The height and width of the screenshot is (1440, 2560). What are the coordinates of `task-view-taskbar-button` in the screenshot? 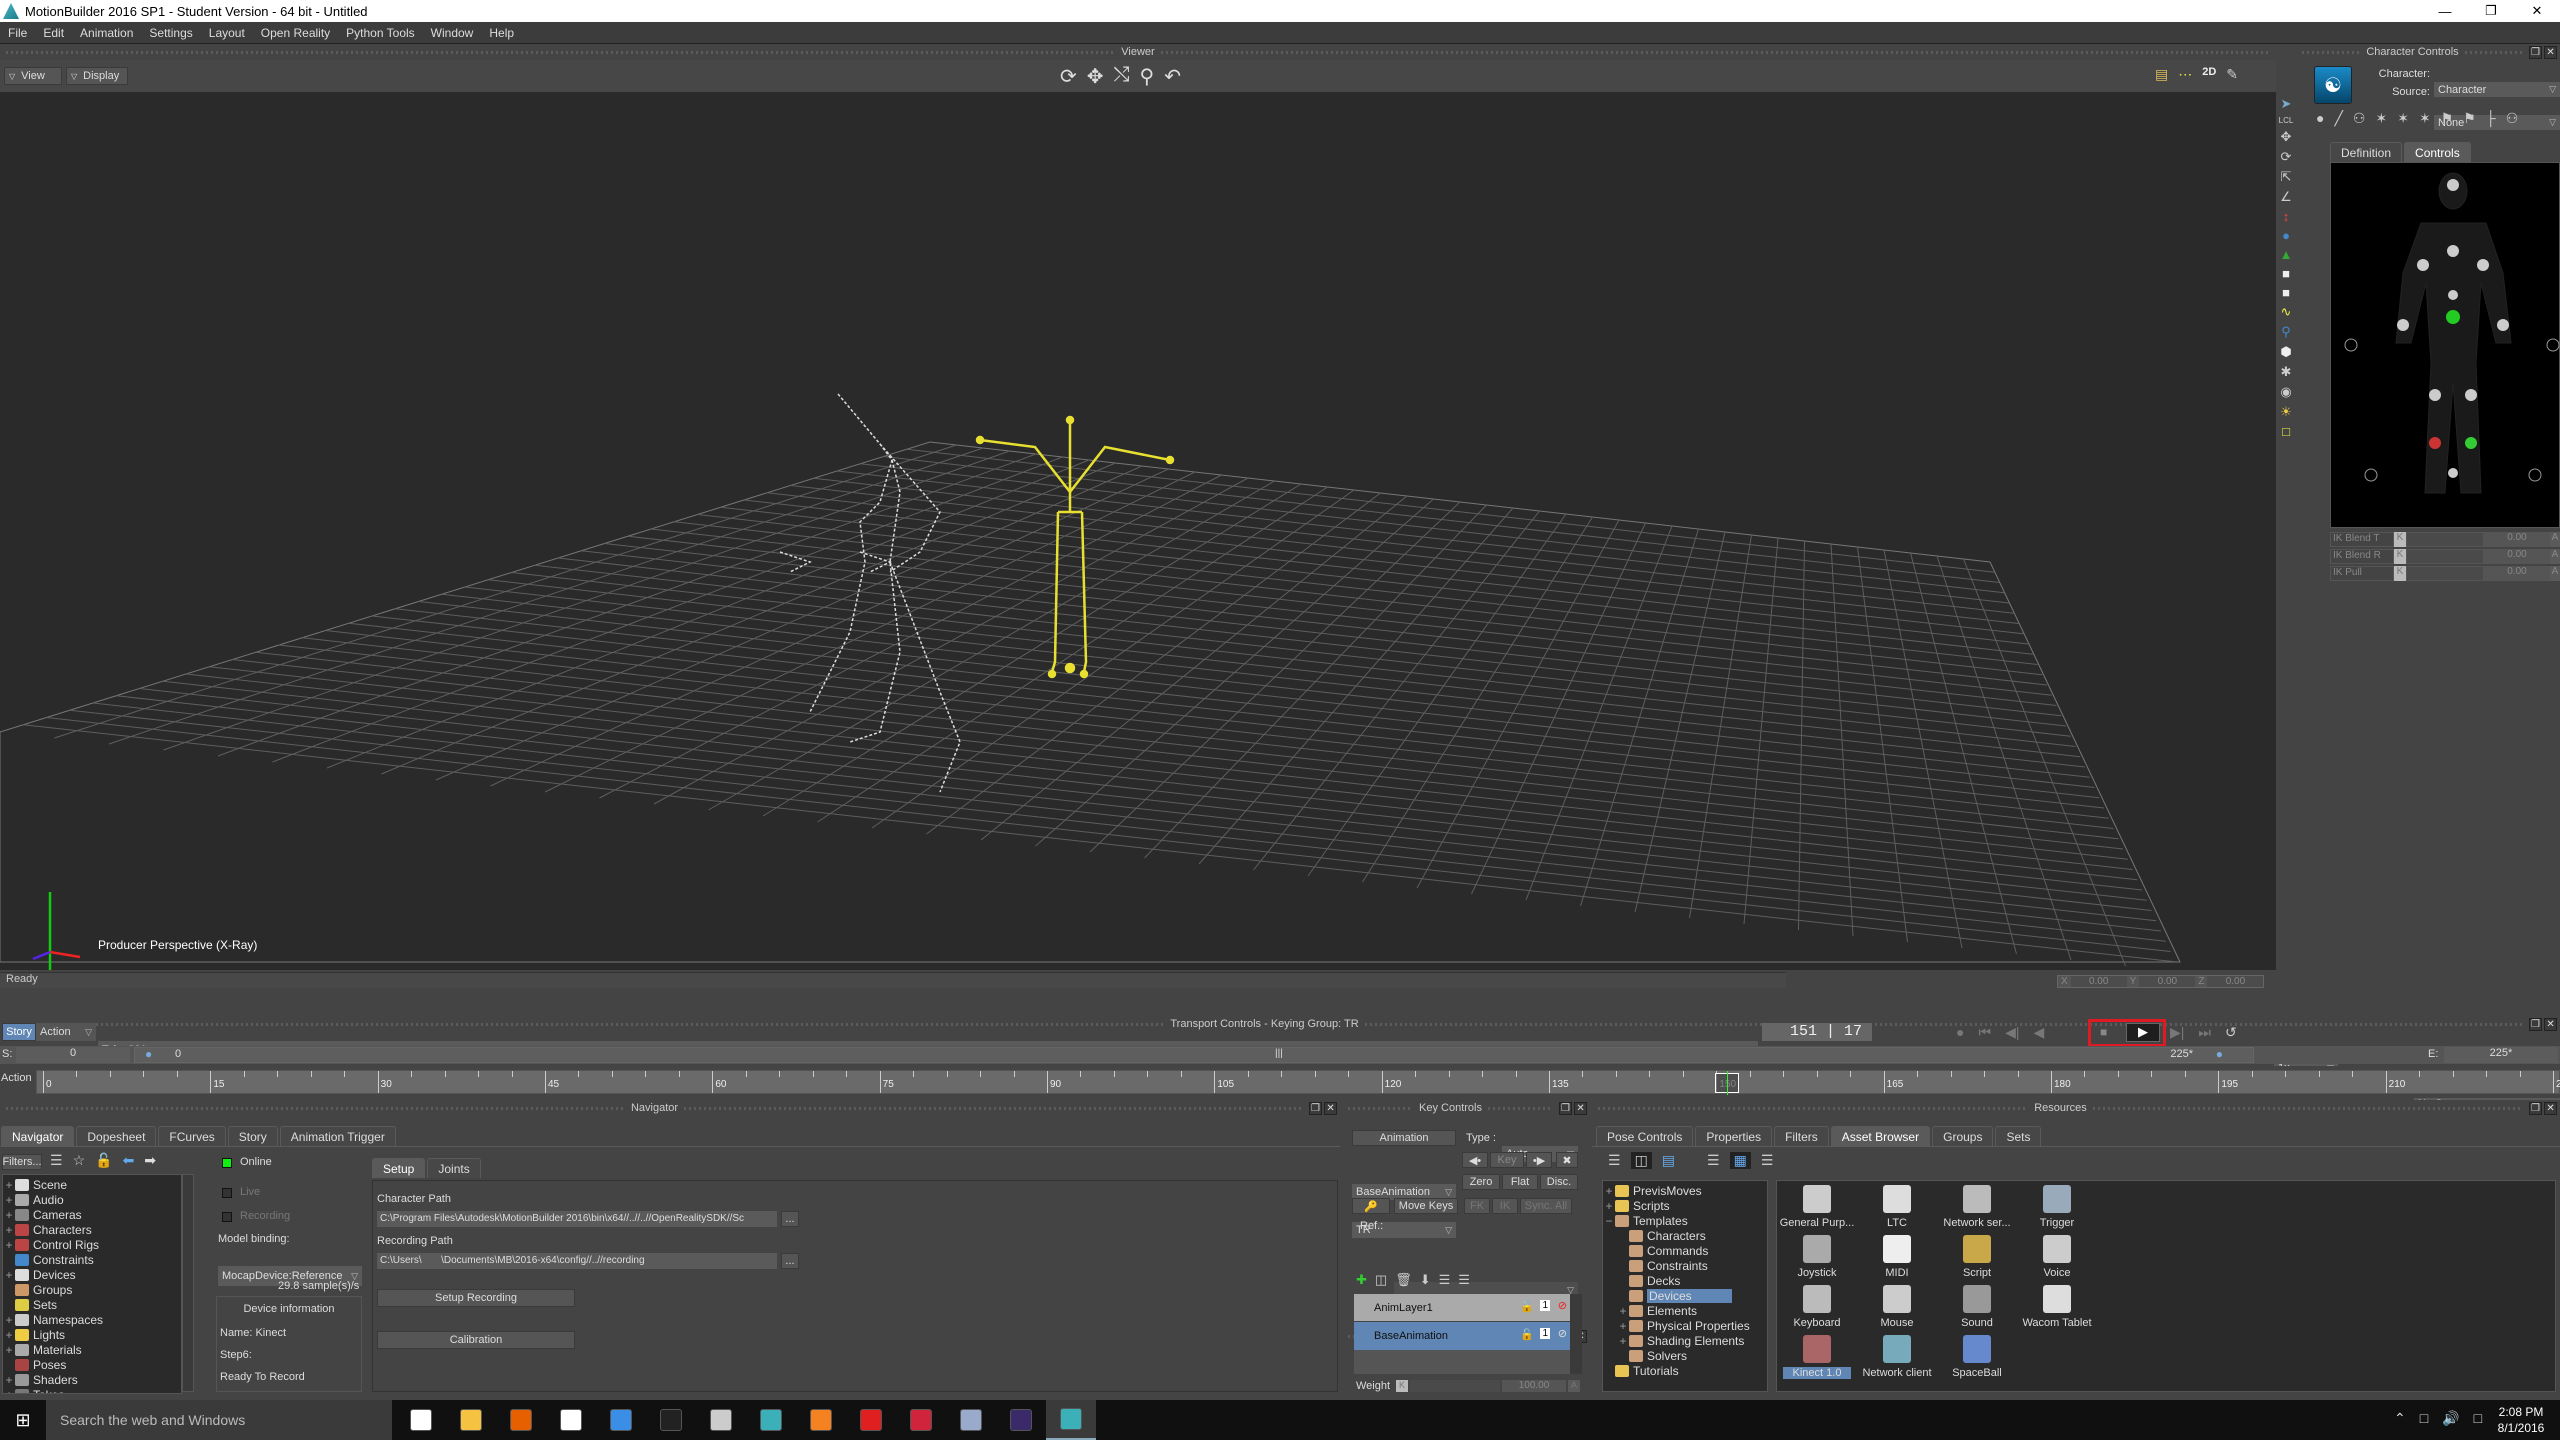 It's located at (421, 1420).